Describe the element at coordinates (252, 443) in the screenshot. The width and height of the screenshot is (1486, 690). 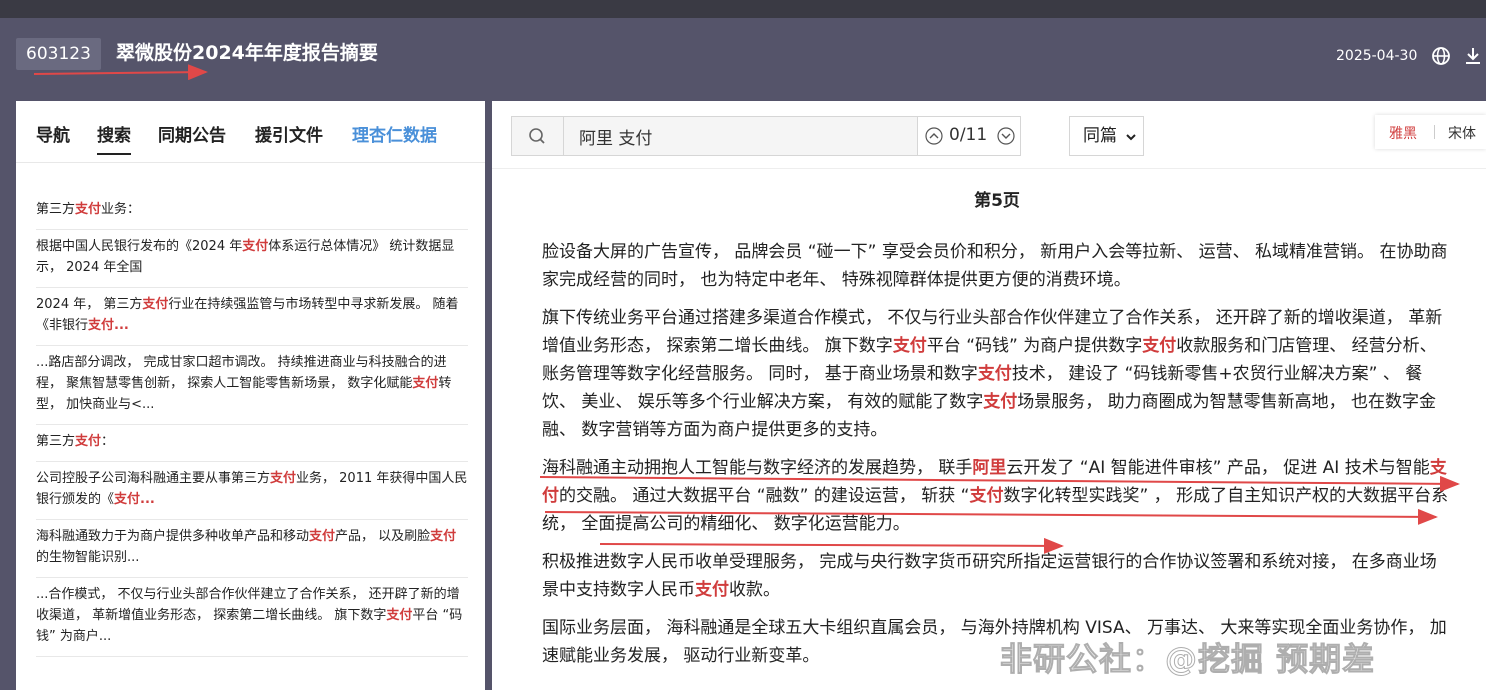
I see `search-result-item: 第三方支付：` at that location.